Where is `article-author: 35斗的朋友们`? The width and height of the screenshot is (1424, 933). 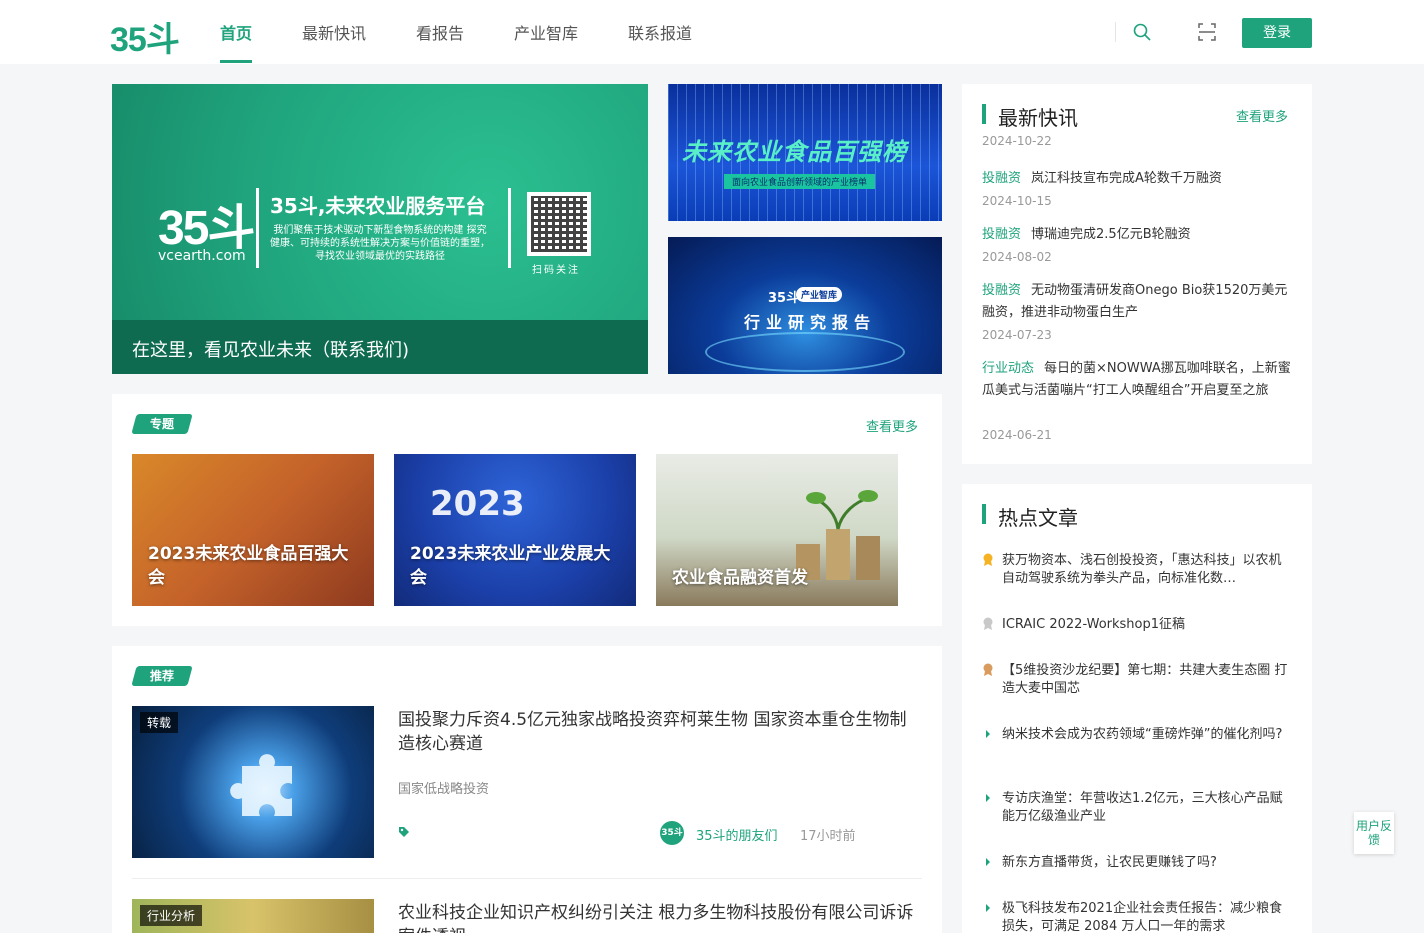
article-author: 35斗的朋友们 is located at coordinates (737, 834).